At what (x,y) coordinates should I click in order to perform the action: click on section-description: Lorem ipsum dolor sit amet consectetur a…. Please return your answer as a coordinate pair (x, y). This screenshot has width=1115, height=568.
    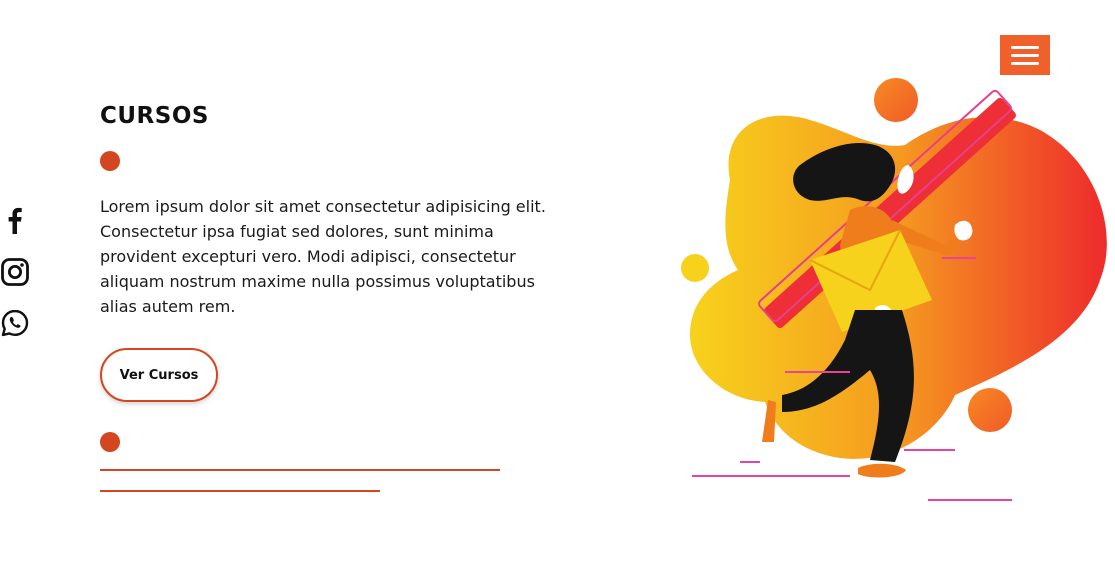
    Looking at the image, I should click on (323, 256).